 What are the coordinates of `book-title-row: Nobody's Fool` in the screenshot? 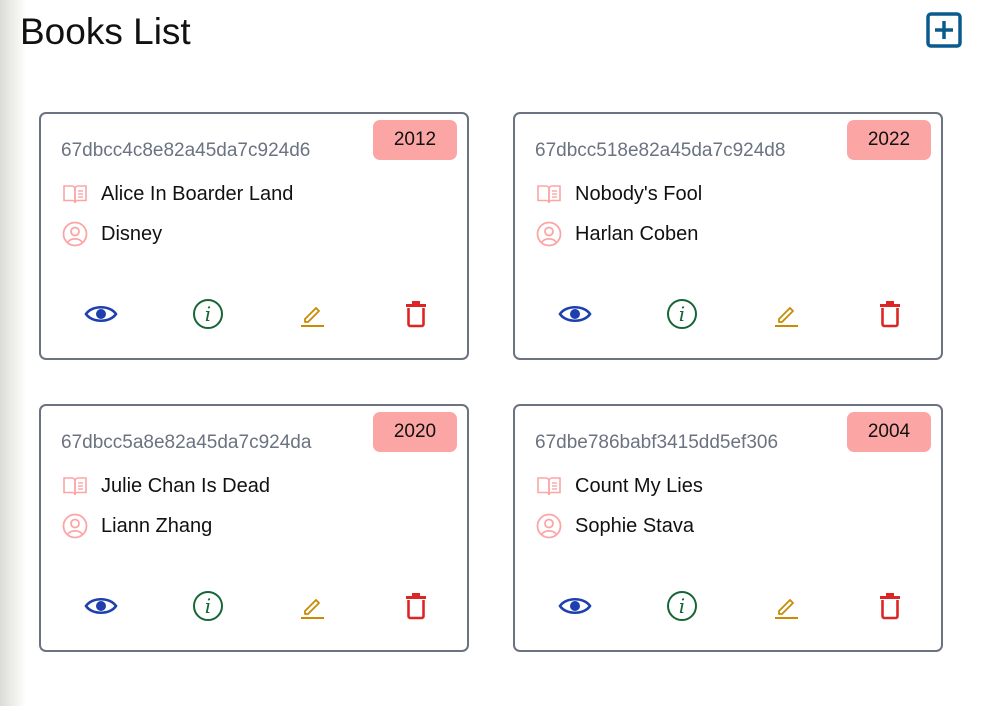 It's located at (618, 194).